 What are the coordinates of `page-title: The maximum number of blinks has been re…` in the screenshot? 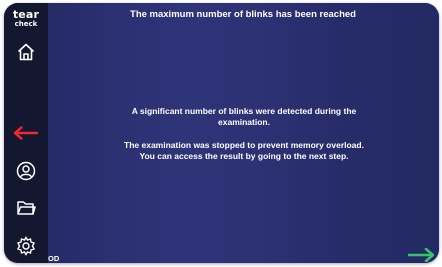 It's located at (243, 14).